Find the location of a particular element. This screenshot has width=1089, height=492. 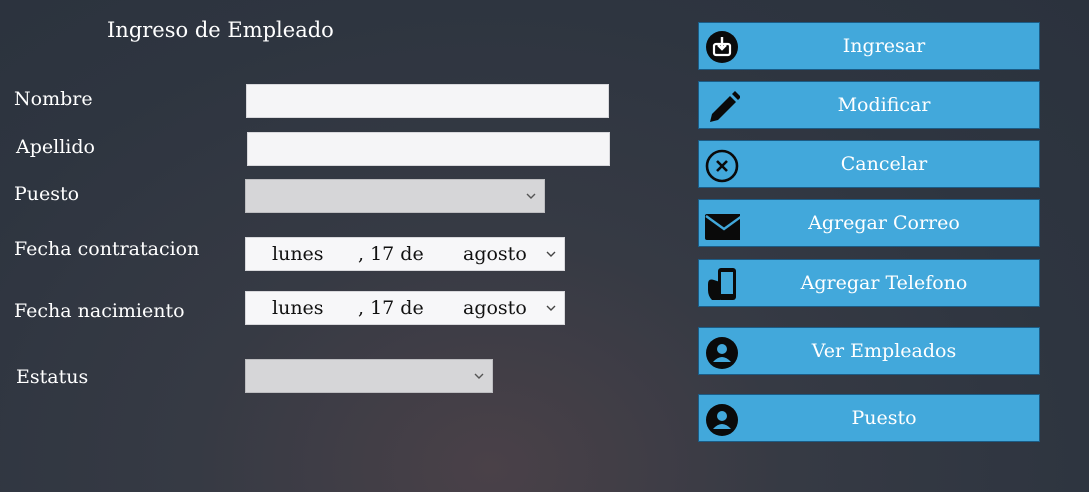

fecha-contratacion-month: agosto is located at coordinates (495, 254).